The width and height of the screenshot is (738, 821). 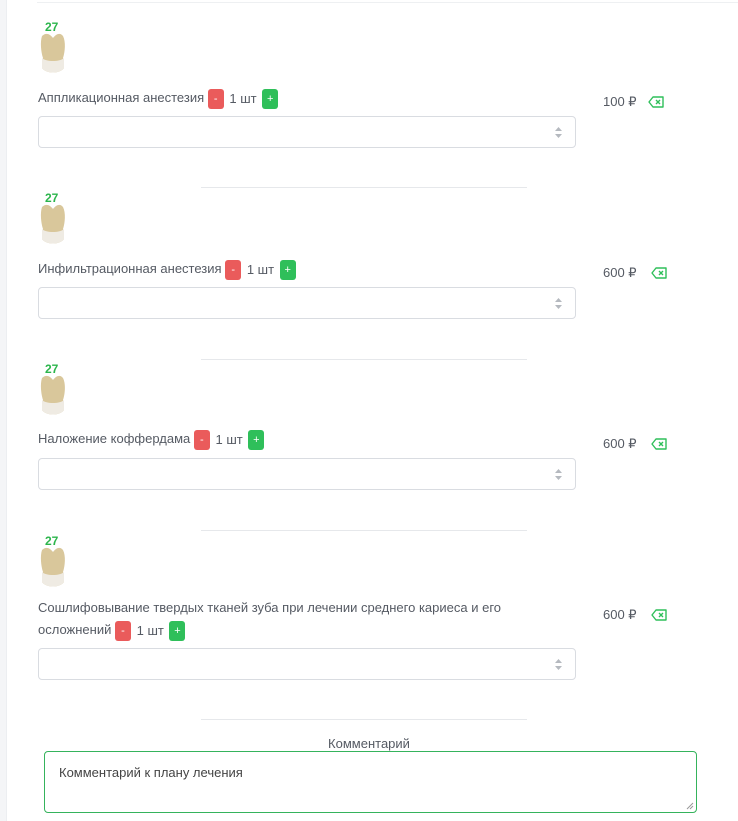 I want to click on resize-grip-icon, so click(x=689, y=805).